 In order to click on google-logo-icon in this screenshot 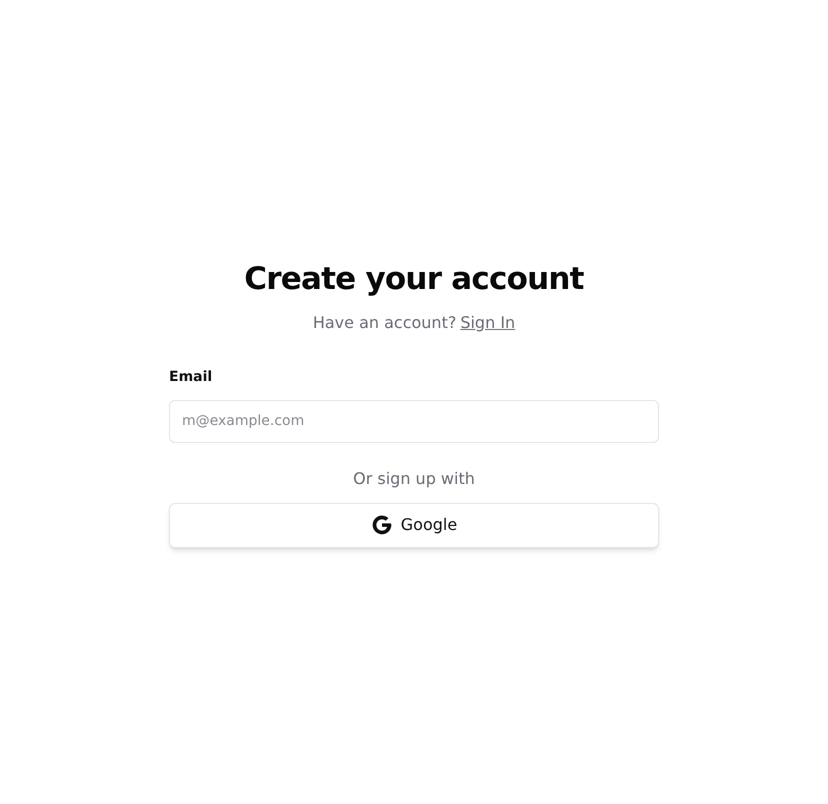, I will do `click(381, 525)`.